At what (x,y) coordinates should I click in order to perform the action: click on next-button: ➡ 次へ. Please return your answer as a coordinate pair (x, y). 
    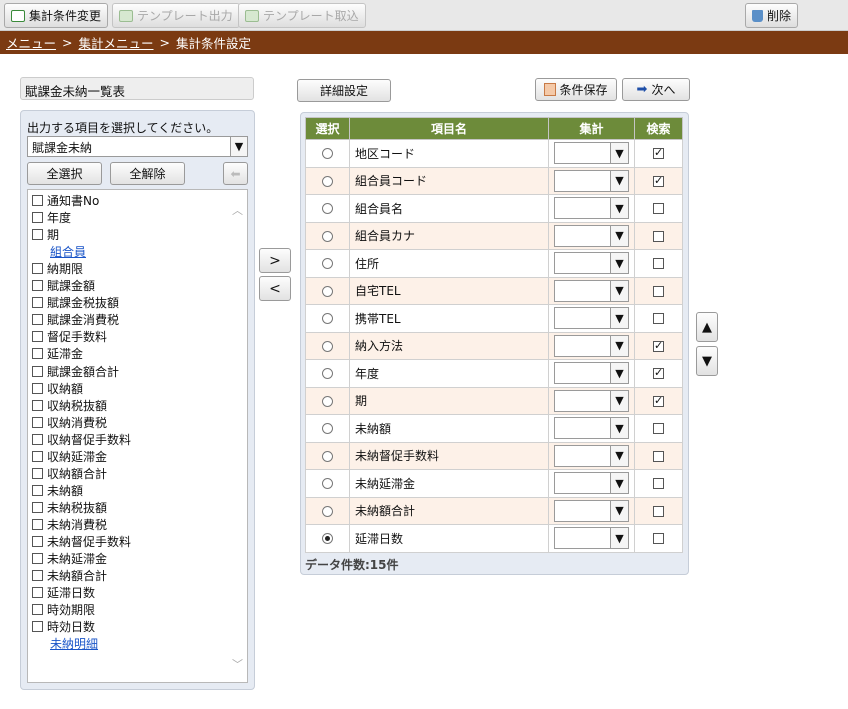
    Looking at the image, I should click on (656, 89).